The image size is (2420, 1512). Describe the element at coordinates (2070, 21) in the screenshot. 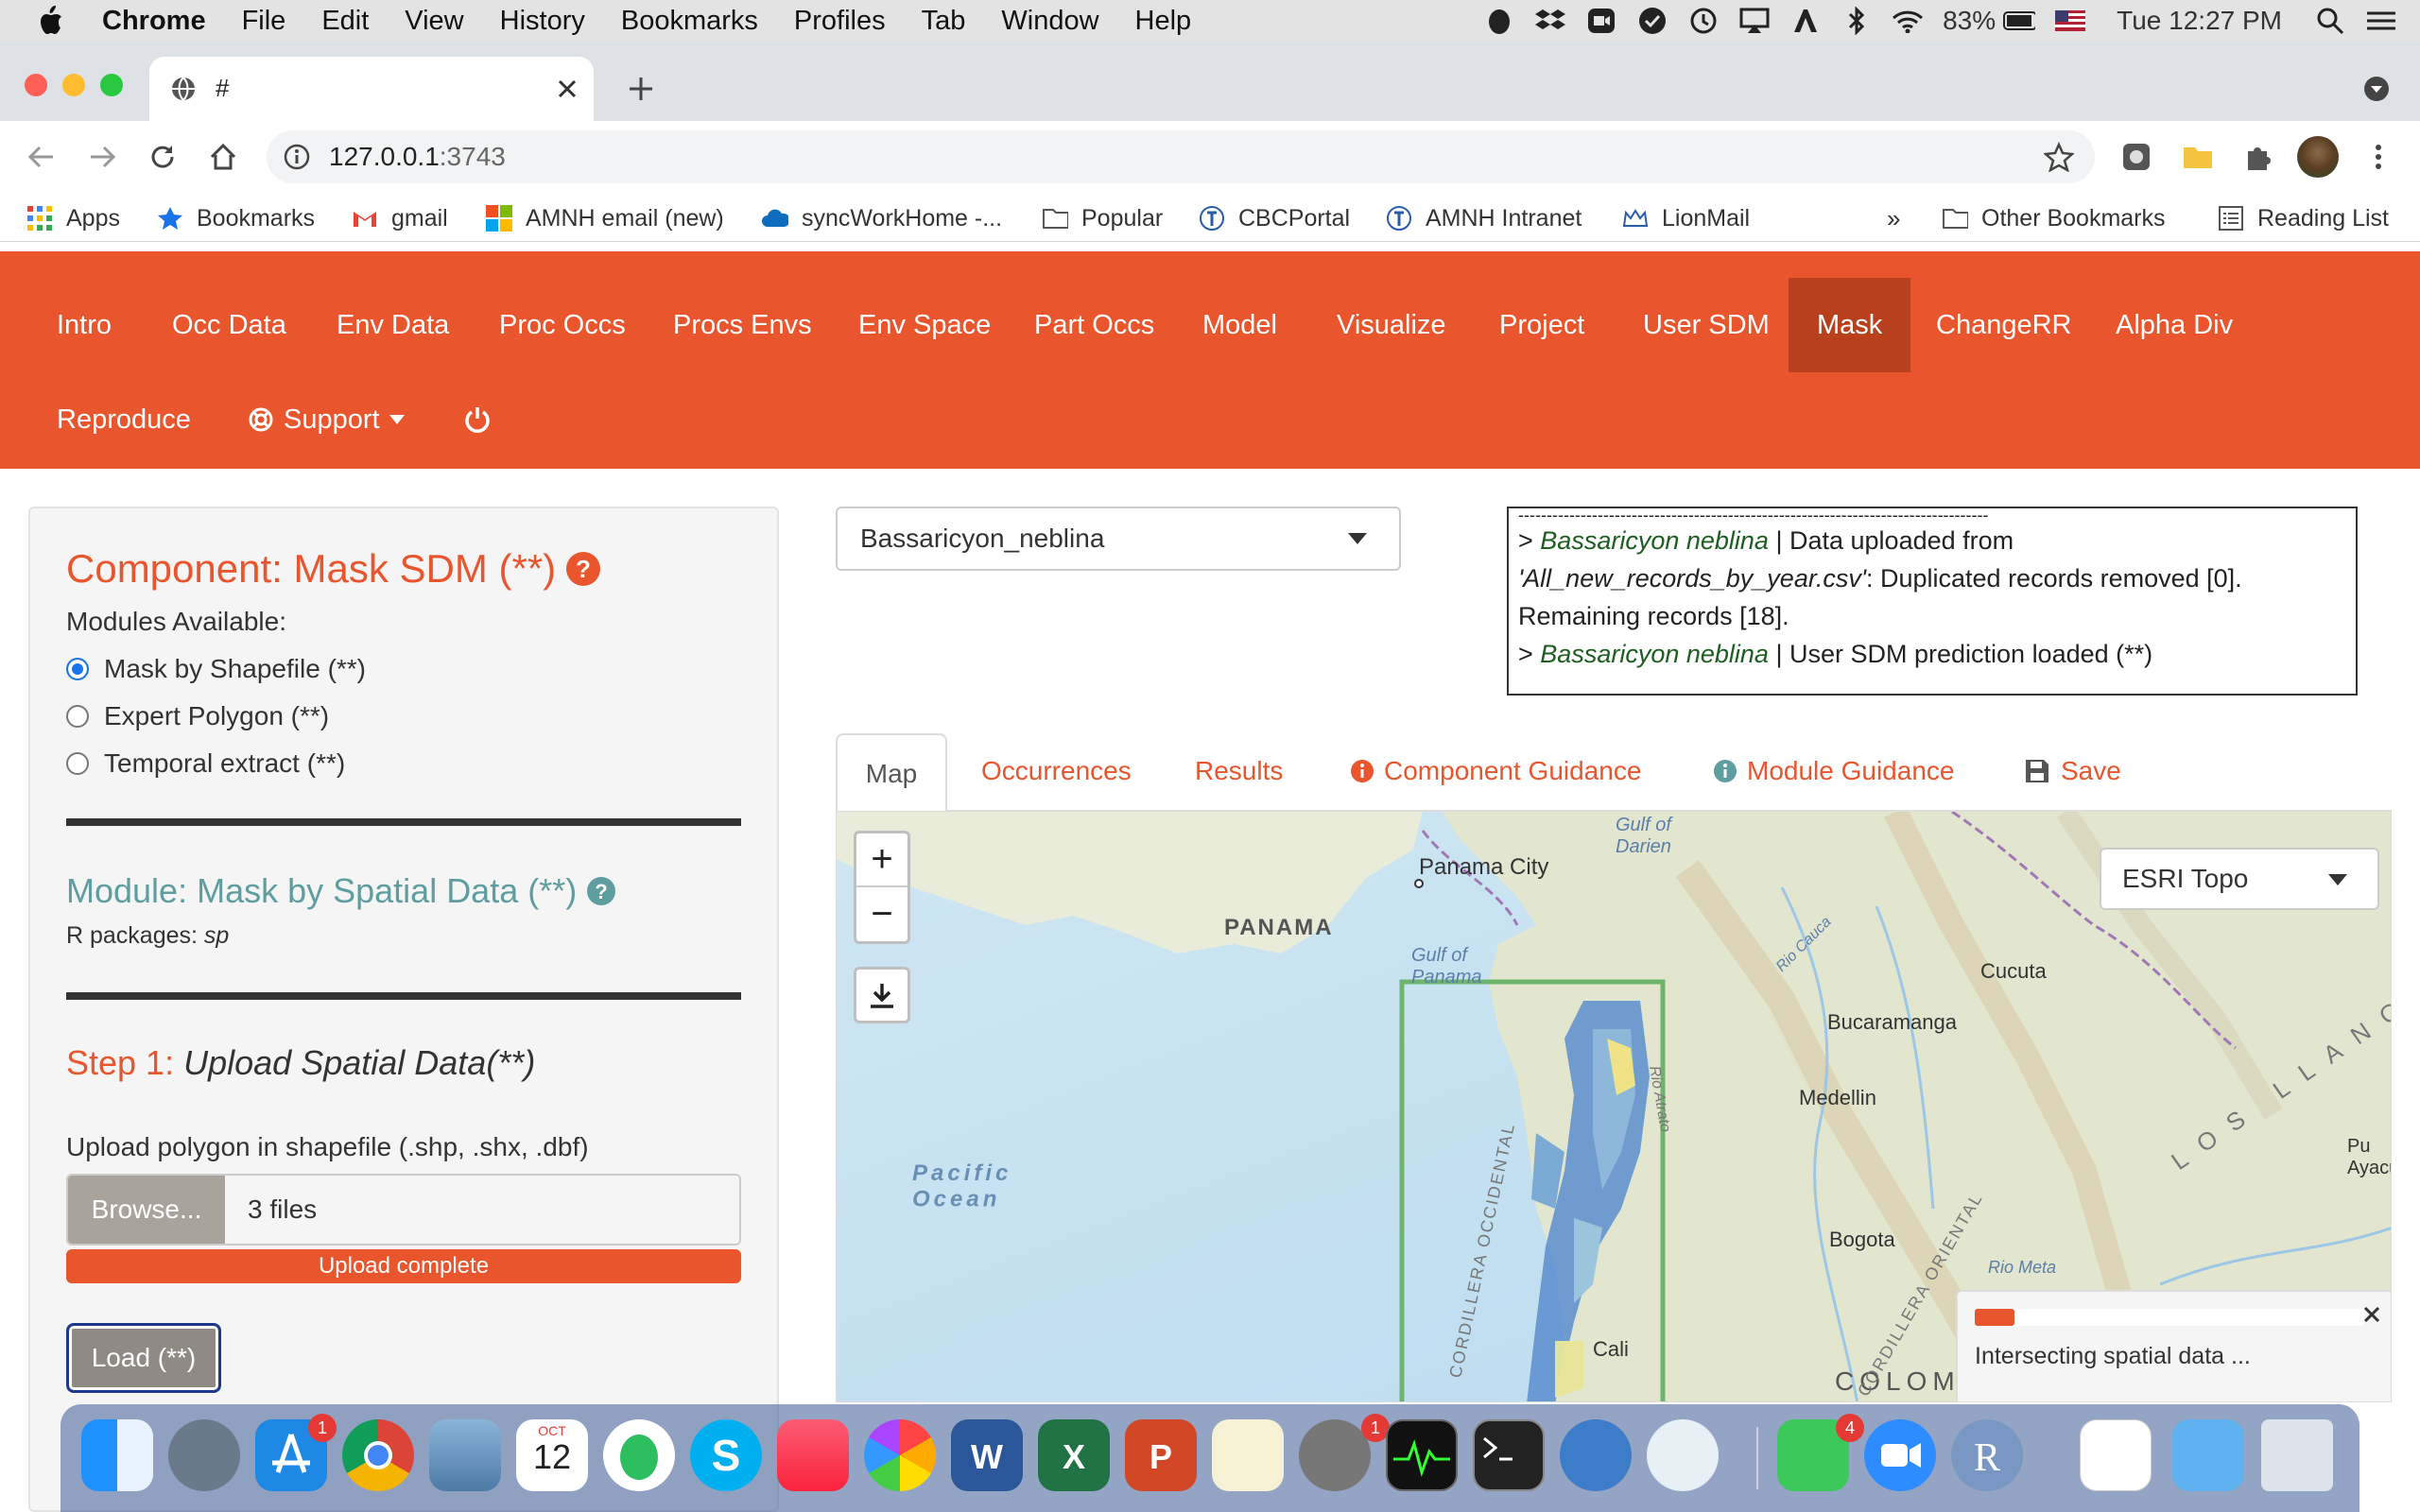

I see `us-flag-icon` at that location.